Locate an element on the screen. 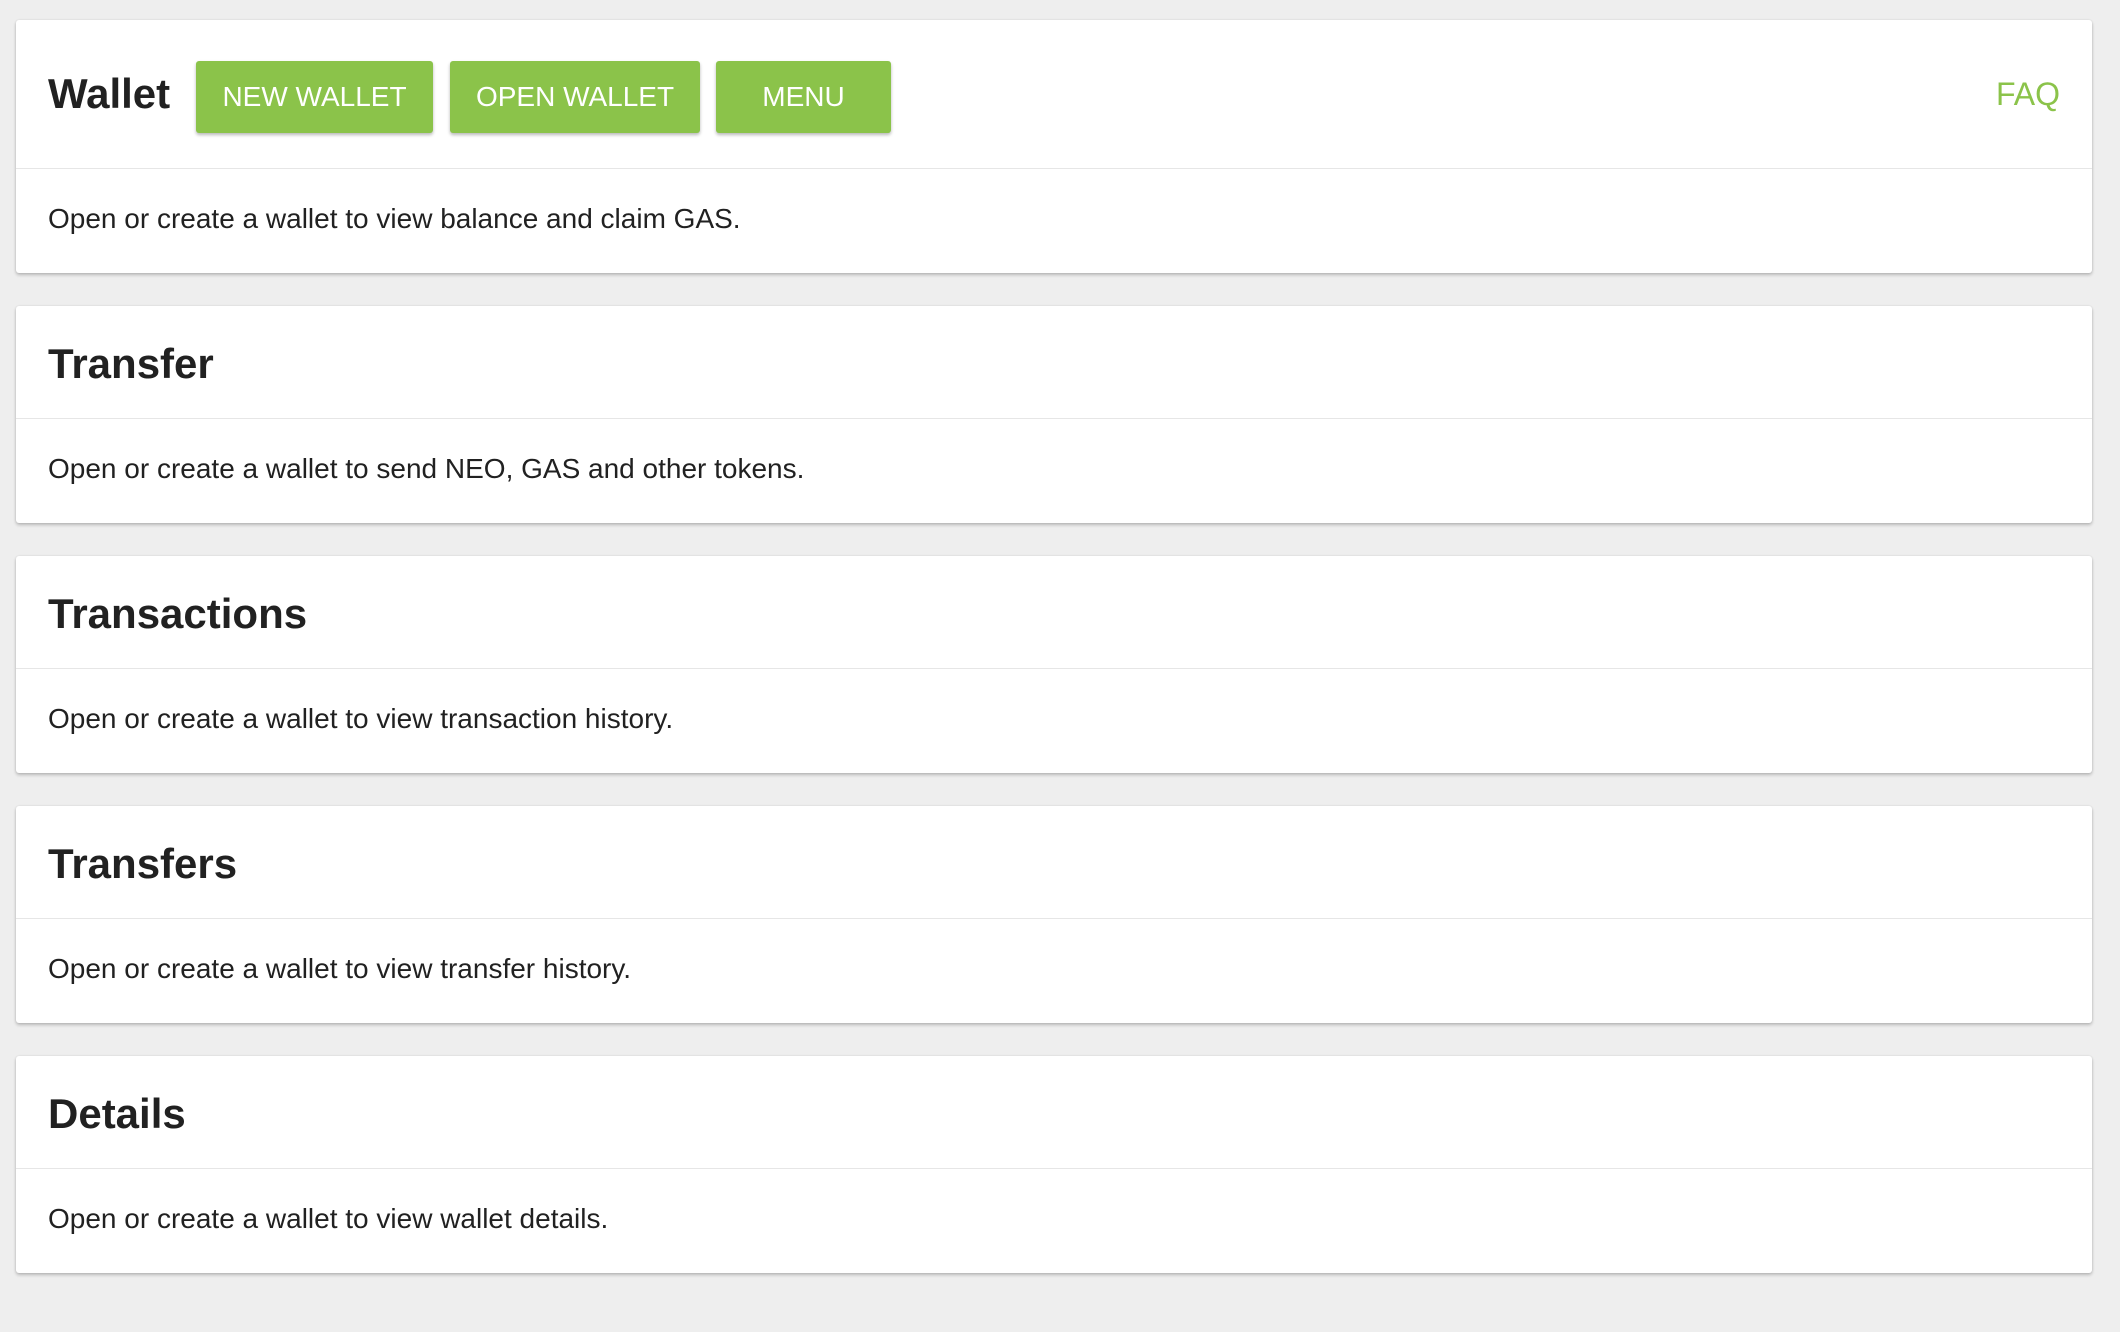 This screenshot has width=2120, height=1332. new-wallet-button: NEW WALLET is located at coordinates (314, 97).